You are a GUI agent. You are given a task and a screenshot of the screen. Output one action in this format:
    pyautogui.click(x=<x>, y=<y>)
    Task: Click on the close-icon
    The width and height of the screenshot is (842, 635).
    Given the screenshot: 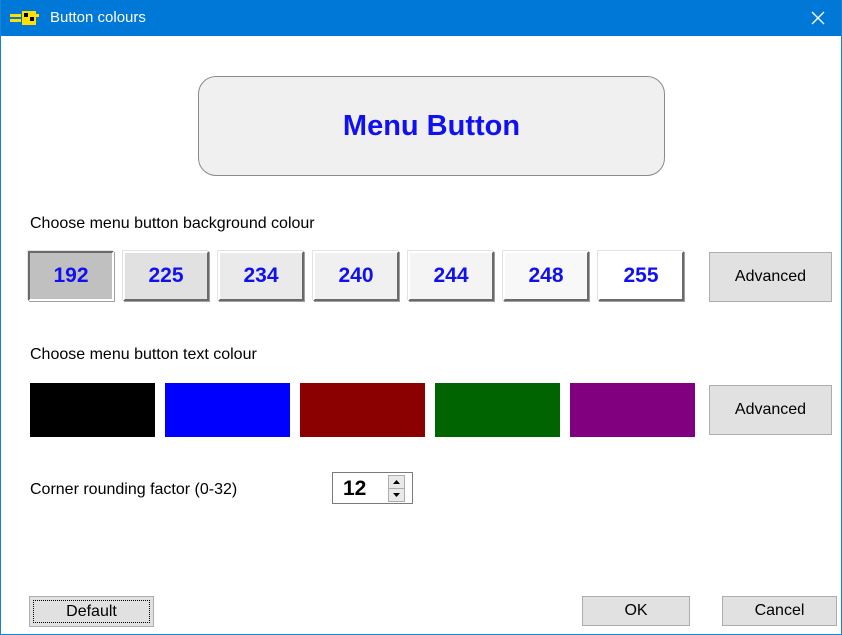 What is the action you would take?
    pyautogui.click(x=818, y=18)
    